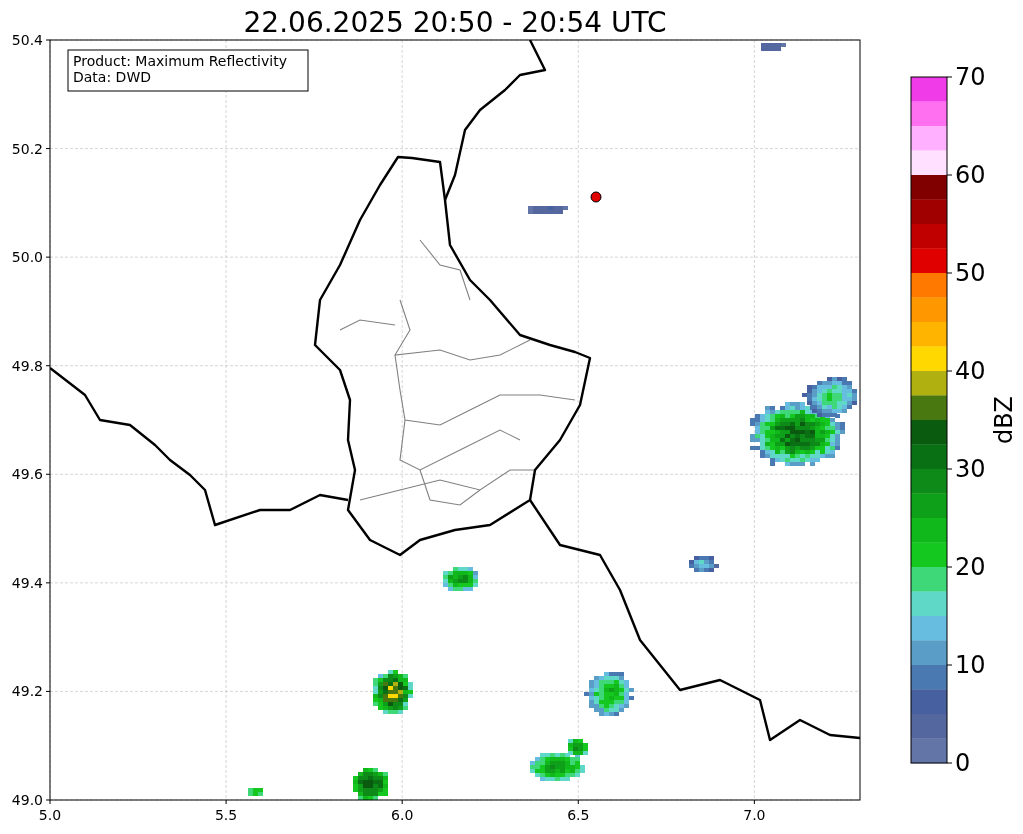 This screenshot has height=834, width=1023. Describe the element at coordinates (970, 371) in the screenshot. I see `colorbar-tick-label: 40` at that location.